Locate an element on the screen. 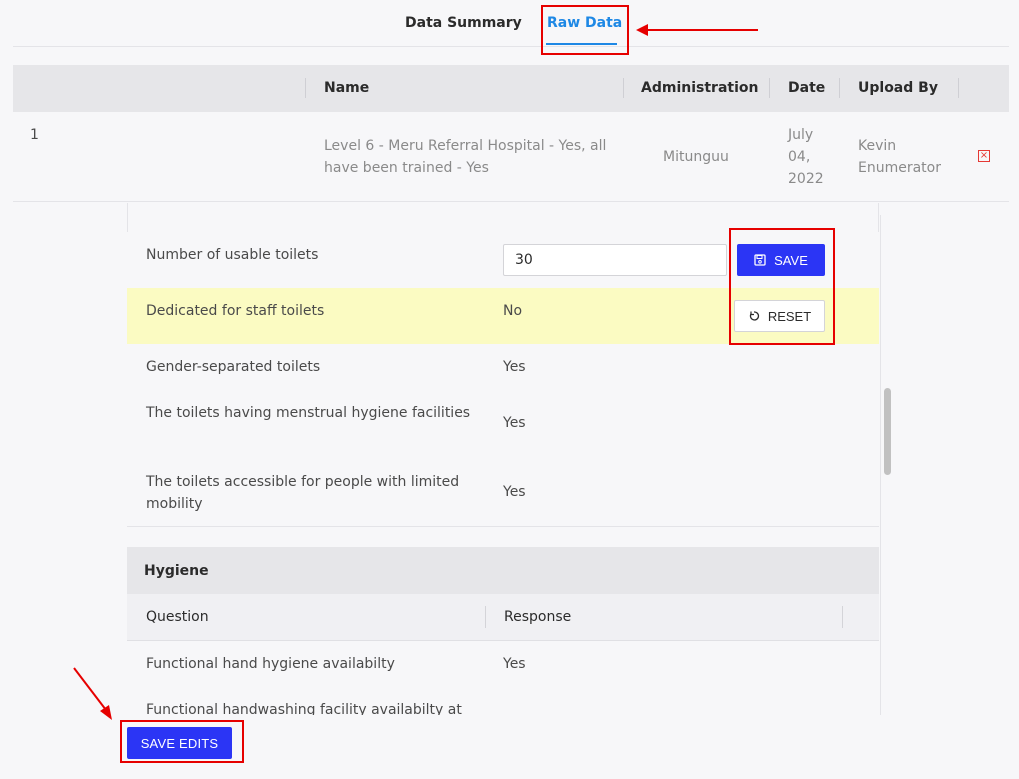  floppy-disk-icon is located at coordinates (760, 260).